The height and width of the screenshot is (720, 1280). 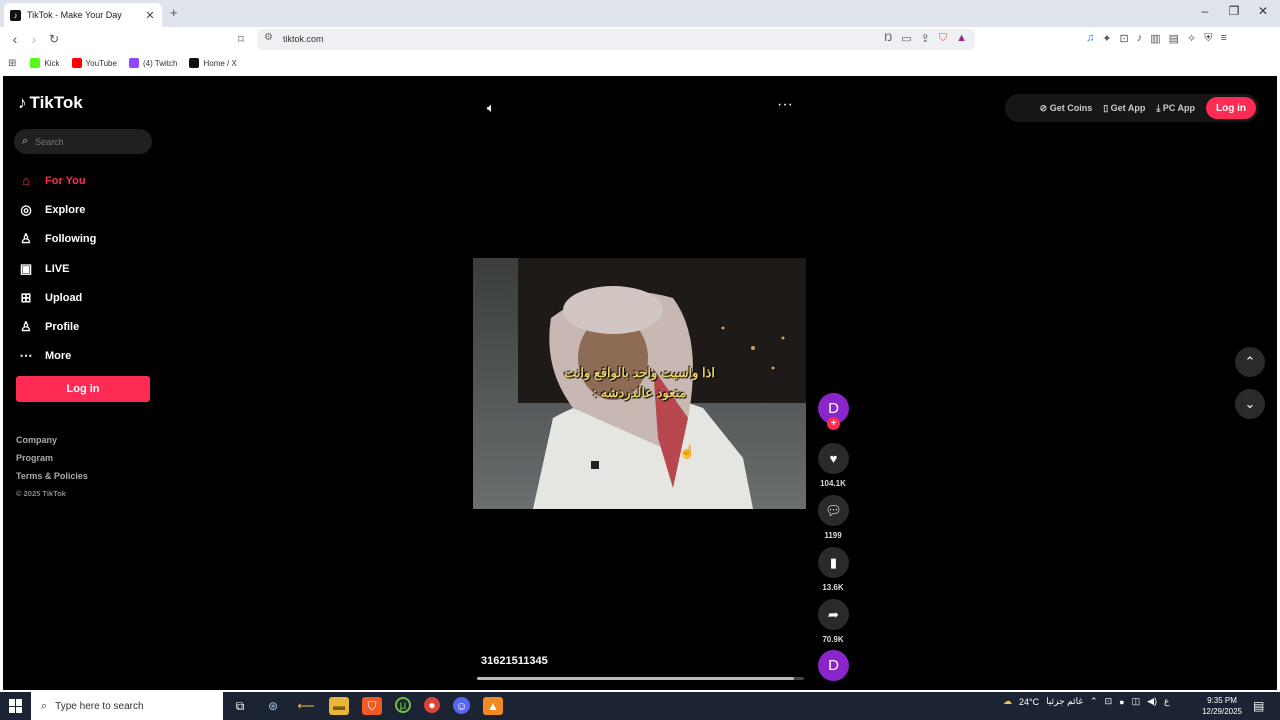 What do you see at coordinates (35, 63) in the screenshot?
I see `kick-icon` at bounding box center [35, 63].